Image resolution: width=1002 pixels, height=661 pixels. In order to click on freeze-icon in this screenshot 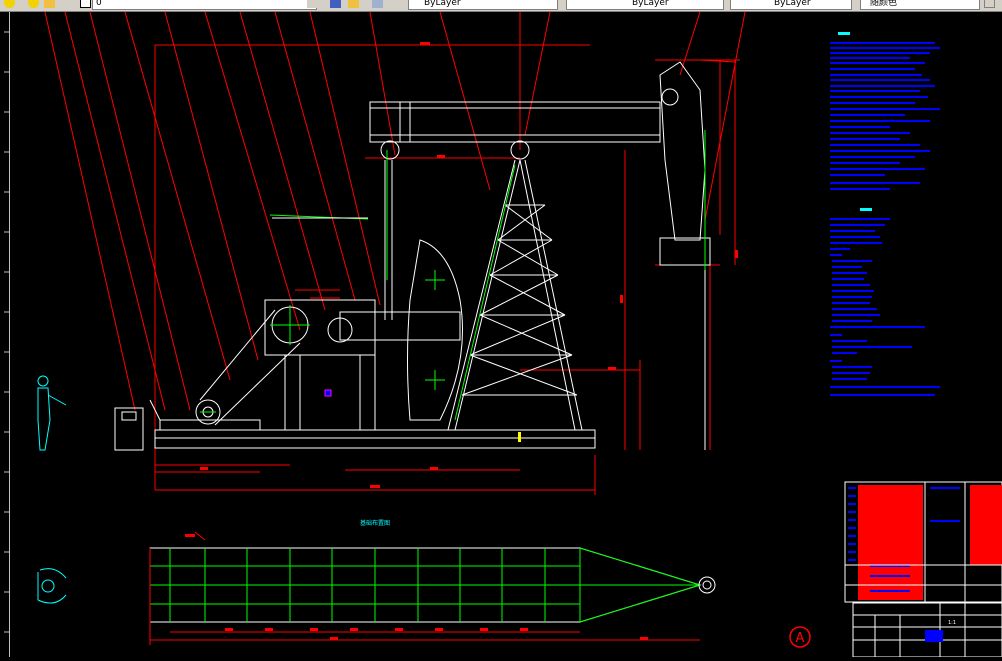, I will do `click(33, 4)`.